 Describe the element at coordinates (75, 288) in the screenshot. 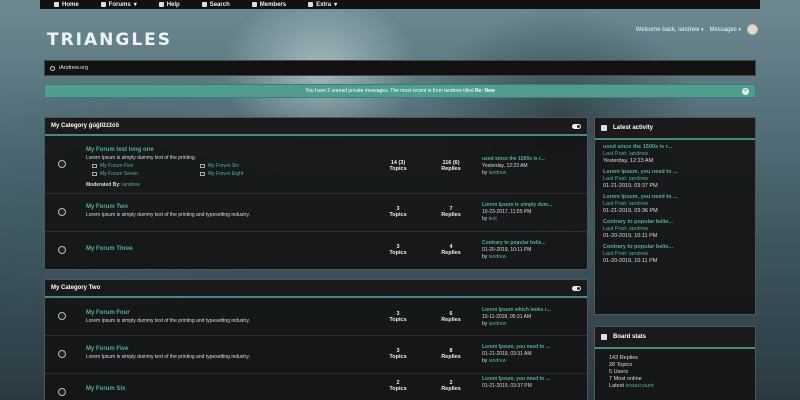

I see `category-title: My Category Two` at that location.